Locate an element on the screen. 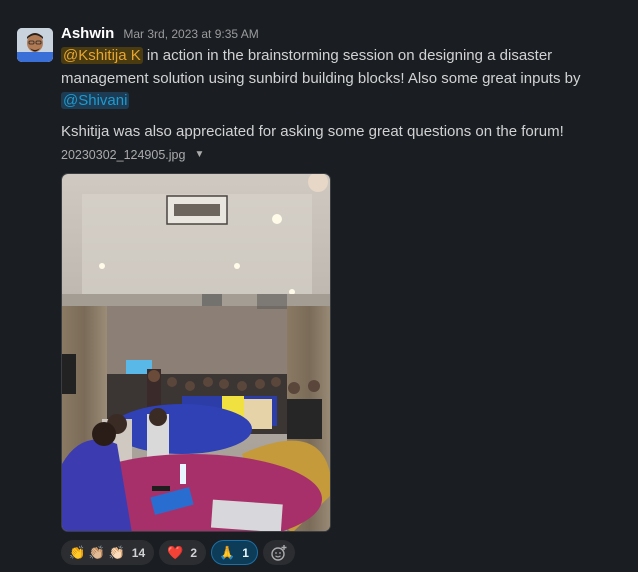 Image resolution: width=638 pixels, height=572 pixels. mention-shivani: @Shivani is located at coordinates (95, 100).